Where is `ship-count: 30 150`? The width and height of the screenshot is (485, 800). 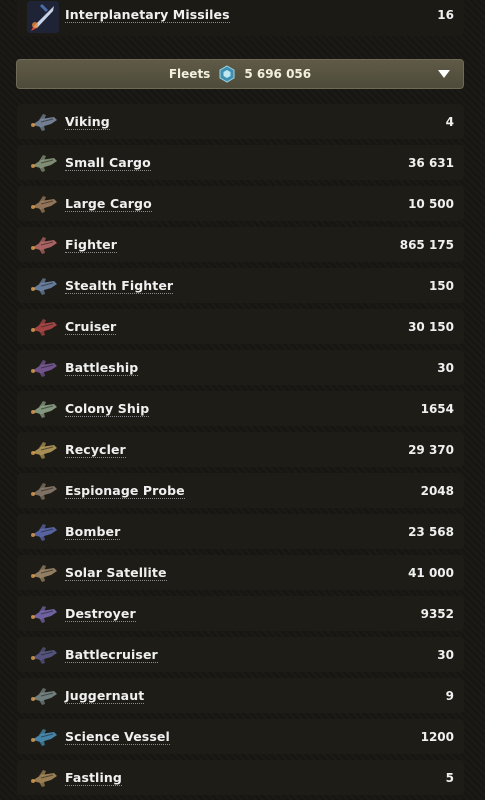 ship-count: 30 150 is located at coordinates (431, 326).